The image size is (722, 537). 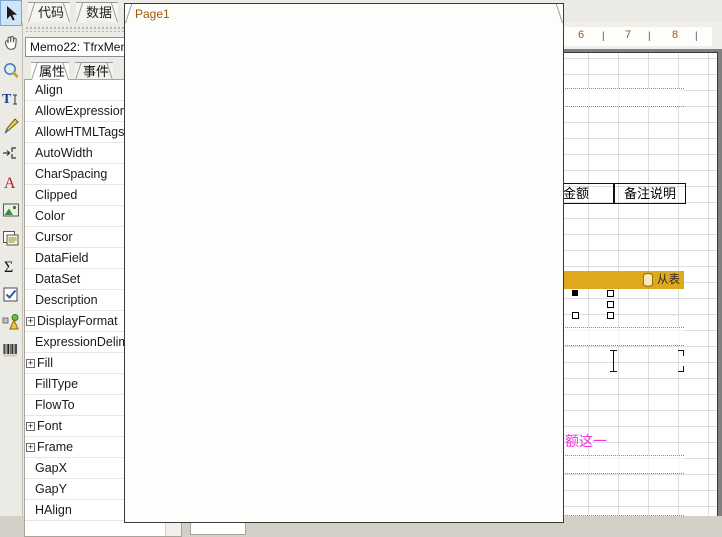 What do you see at coordinates (45, 363) in the screenshot?
I see `property-name-text: Fill` at bounding box center [45, 363].